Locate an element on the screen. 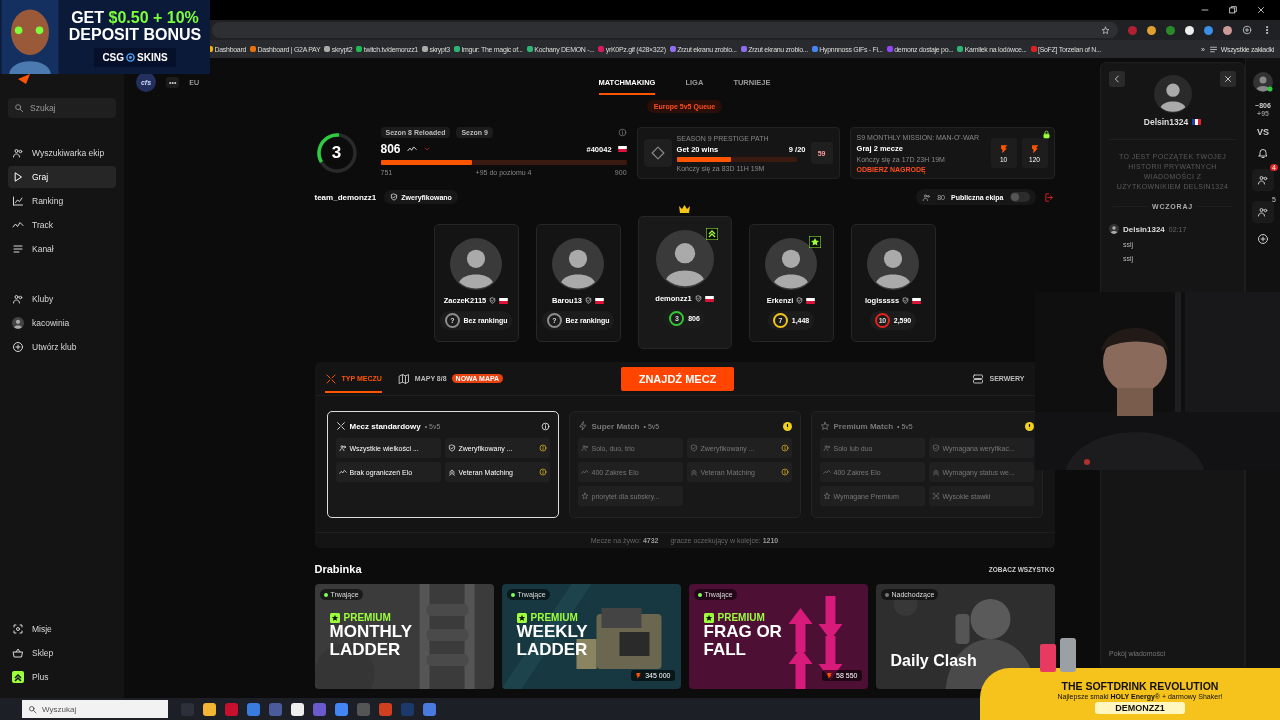 The height and width of the screenshot is (720, 1280). bell-icon is located at coordinates (1263, 153).